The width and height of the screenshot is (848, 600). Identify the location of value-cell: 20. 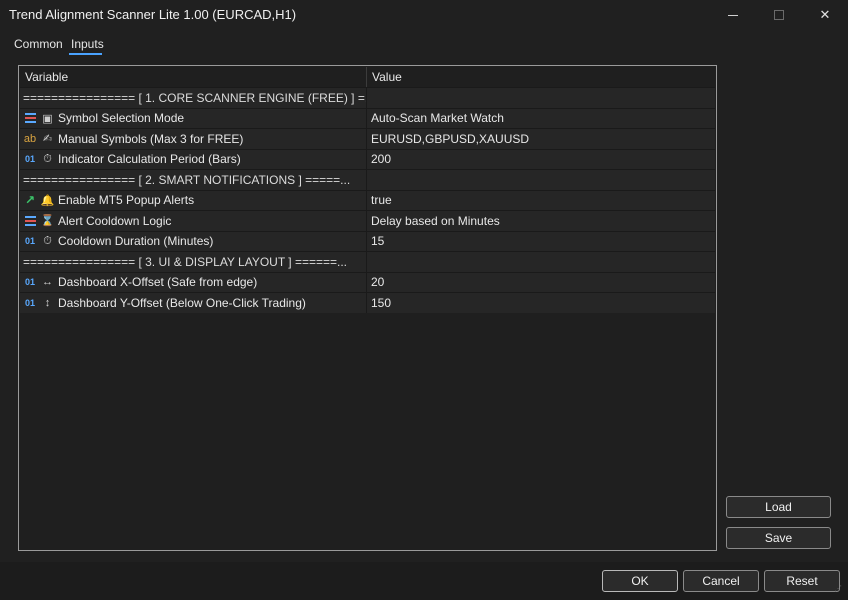
(541, 283).